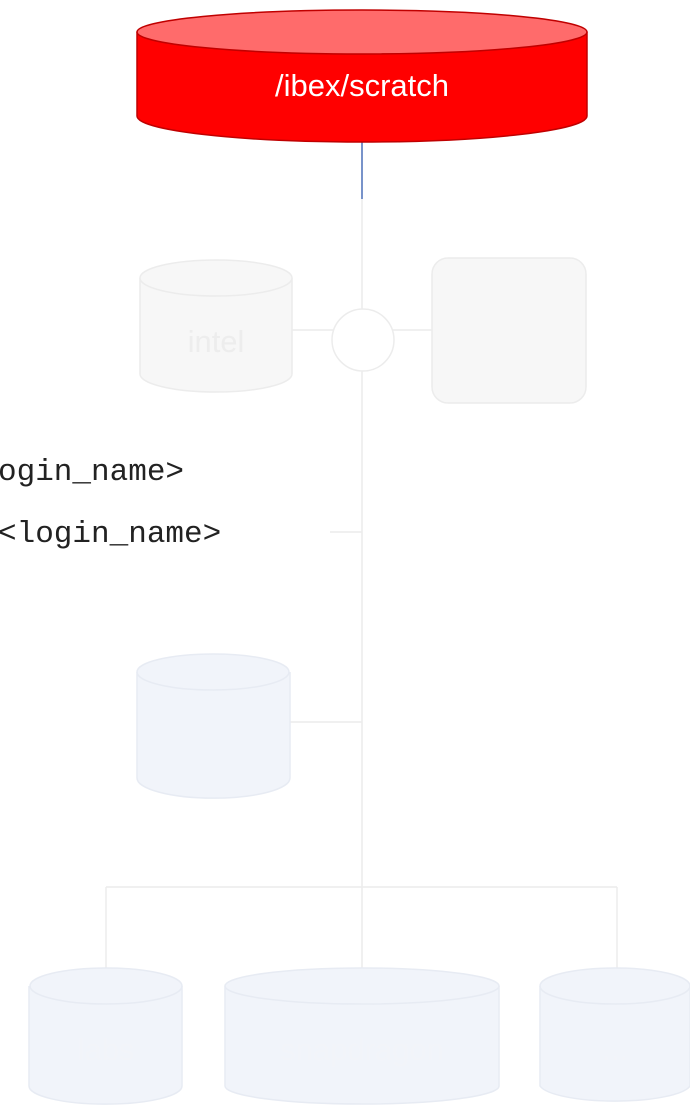 The width and height of the screenshot is (690, 1108). What do you see at coordinates (614, 986) in the screenshot?
I see `more-cylinder-top` at bounding box center [614, 986].